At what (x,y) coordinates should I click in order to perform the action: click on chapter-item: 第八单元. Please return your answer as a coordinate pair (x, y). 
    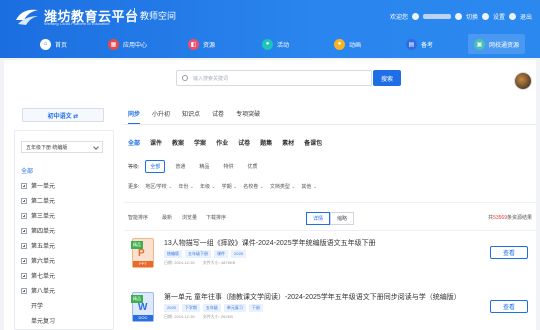
    Looking at the image, I should click on (65, 290).